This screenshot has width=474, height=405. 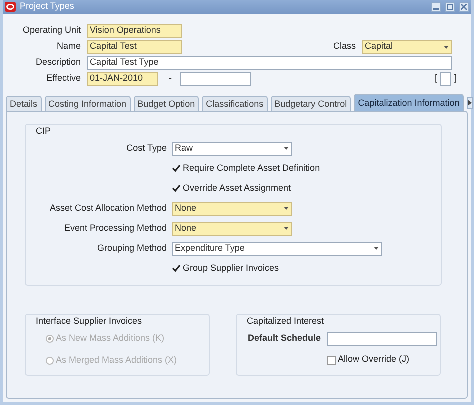 What do you see at coordinates (167, 103) in the screenshot?
I see `tab: Budget Option` at bounding box center [167, 103].